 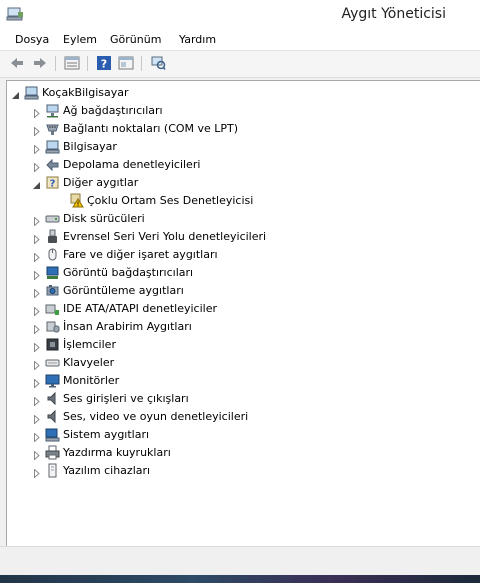 I want to click on help-icon: ?, so click(x=104, y=63).